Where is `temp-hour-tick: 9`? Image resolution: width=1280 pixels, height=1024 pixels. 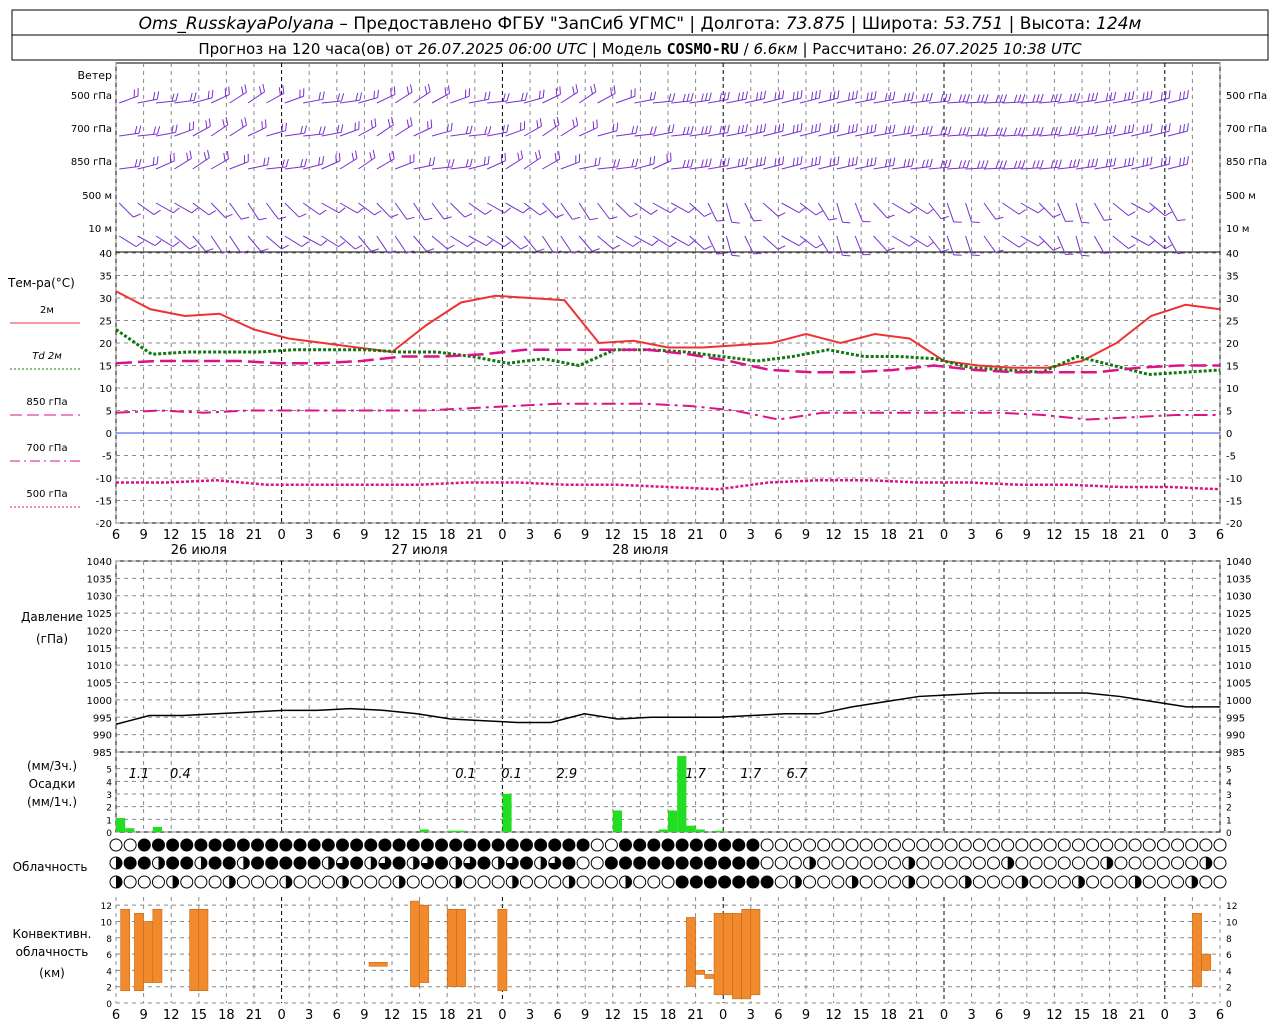
temp-hour-tick: 9 is located at coordinates (806, 535).